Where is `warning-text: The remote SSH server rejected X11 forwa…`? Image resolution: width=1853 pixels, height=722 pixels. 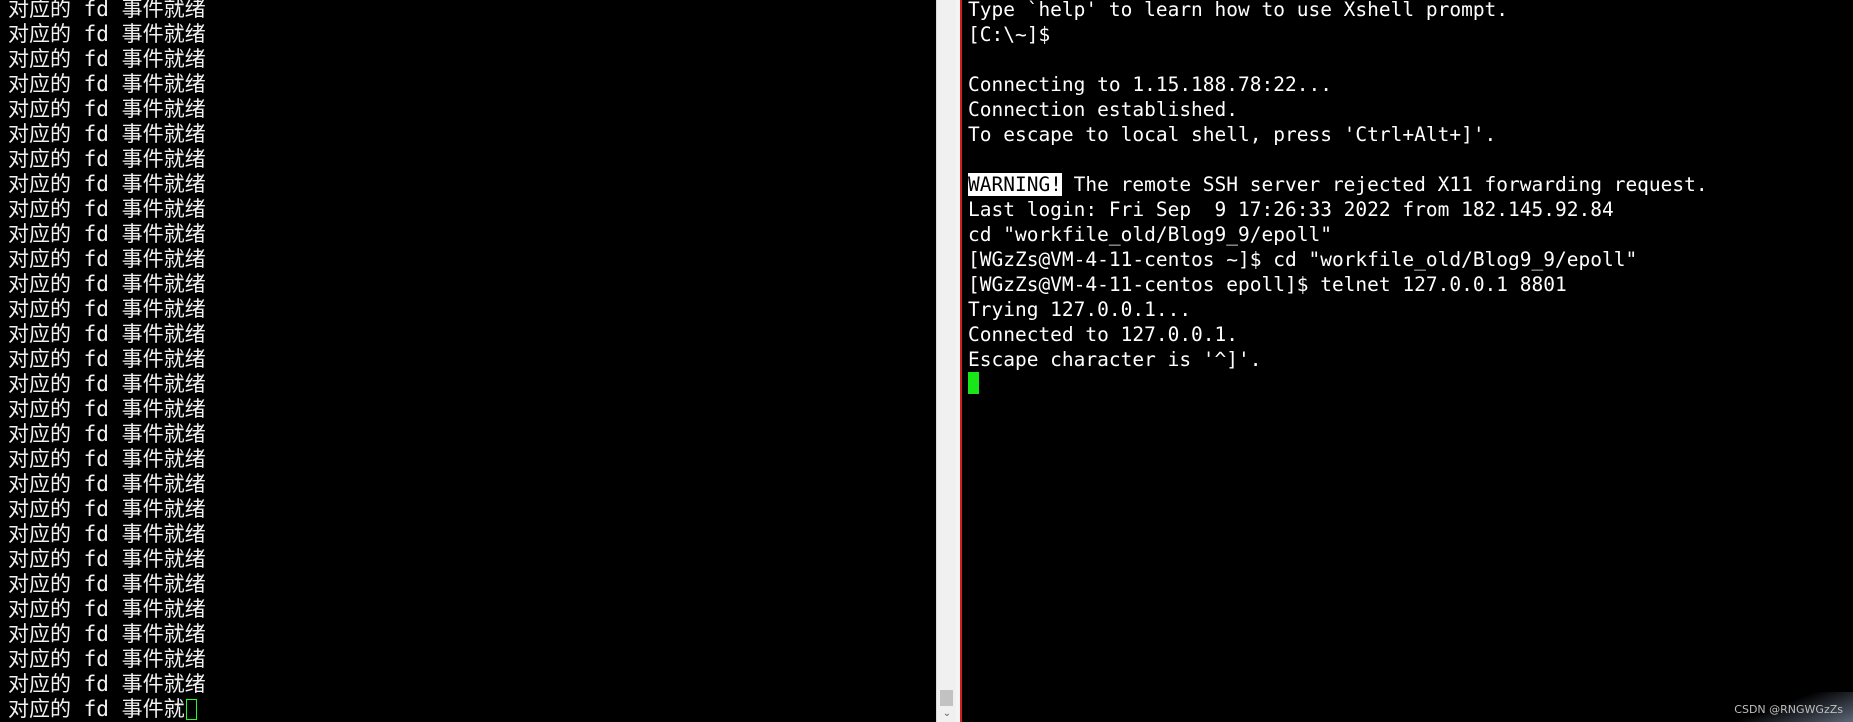
warning-text: The remote SSH server rejected X11 forwa… is located at coordinates (1384, 184).